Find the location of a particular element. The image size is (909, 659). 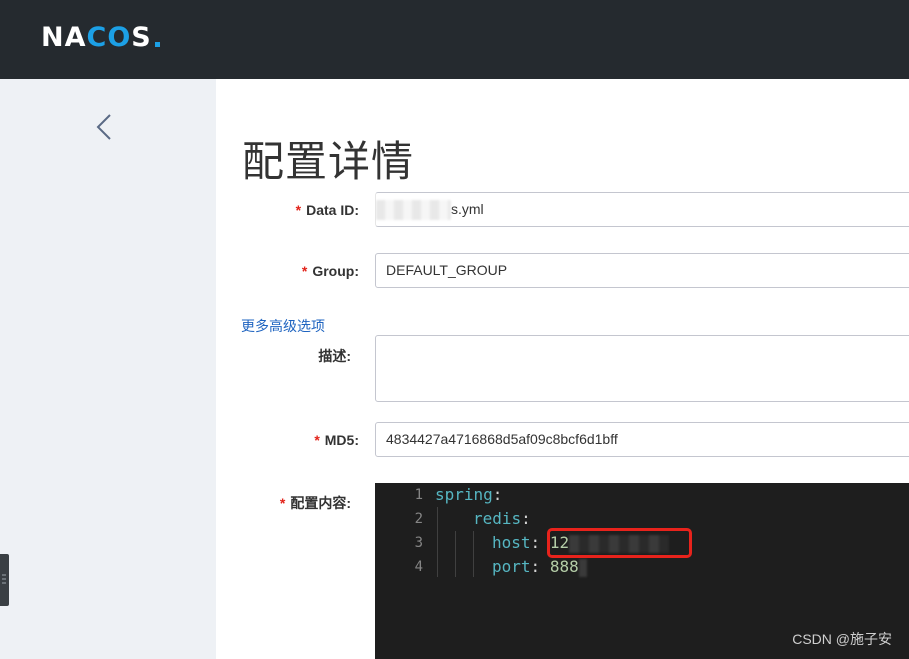

back-button is located at coordinates (104, 127).